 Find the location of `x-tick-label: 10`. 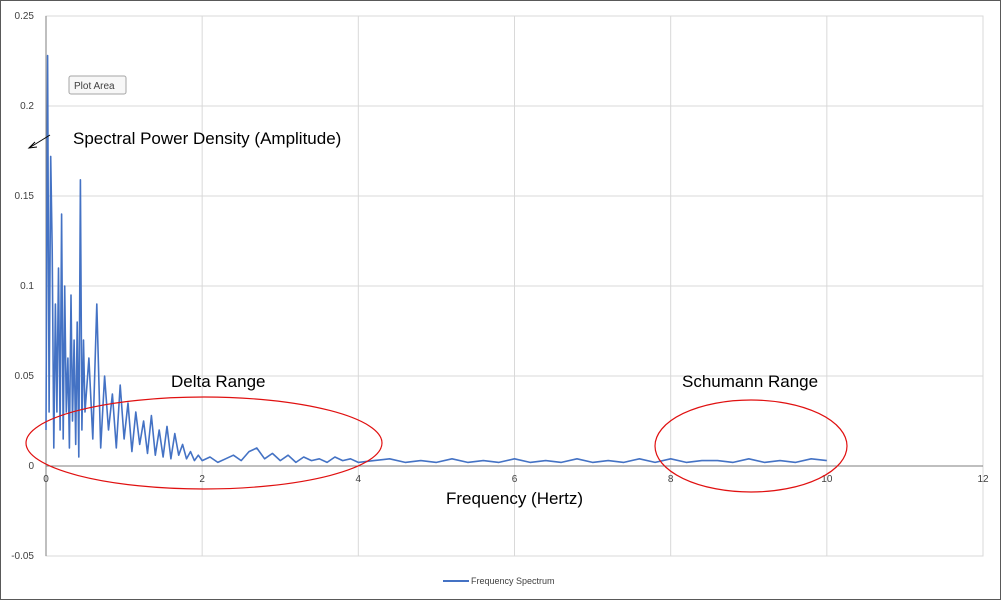

x-tick-label: 10 is located at coordinates (827, 479).